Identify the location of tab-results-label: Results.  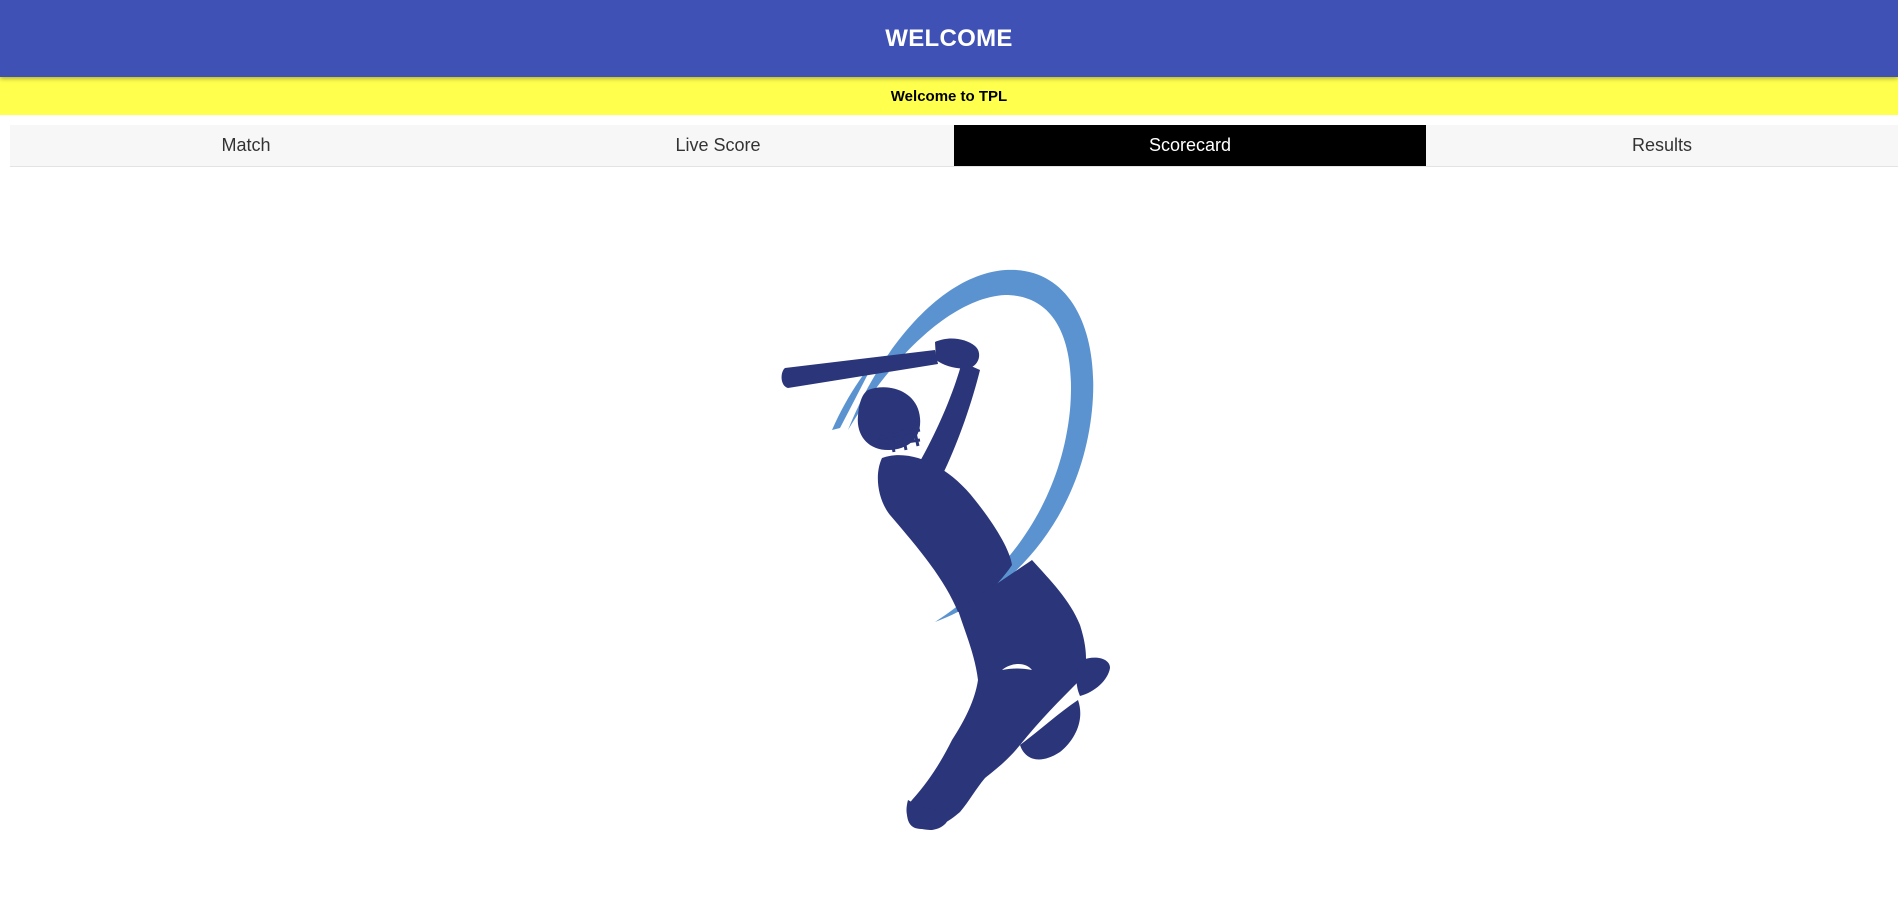
(1662, 145).